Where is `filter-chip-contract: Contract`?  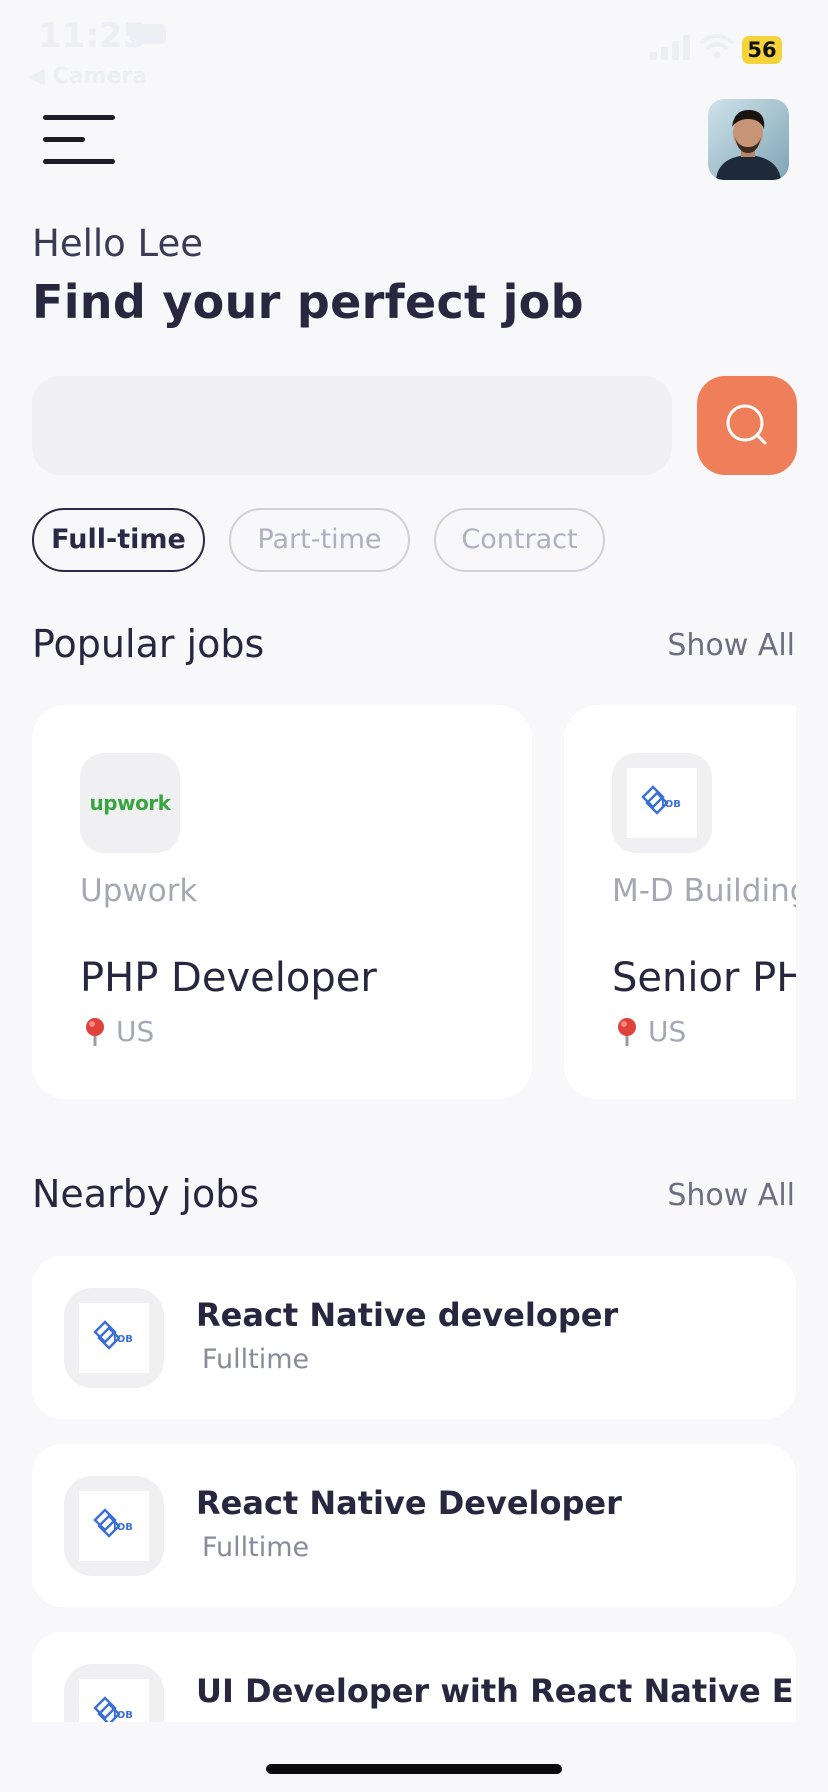 filter-chip-contract: Contract is located at coordinates (519, 540).